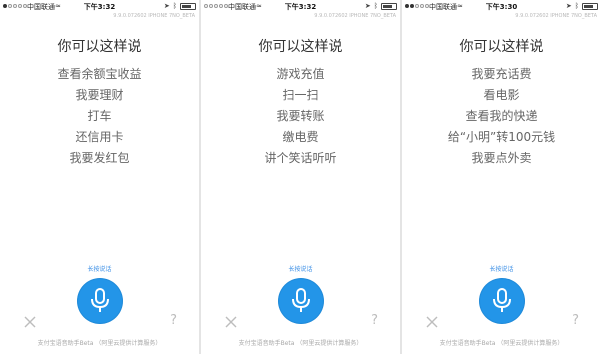 This screenshot has height=354, width=600. I want to click on example-command: 缴电费, so click(300, 139).